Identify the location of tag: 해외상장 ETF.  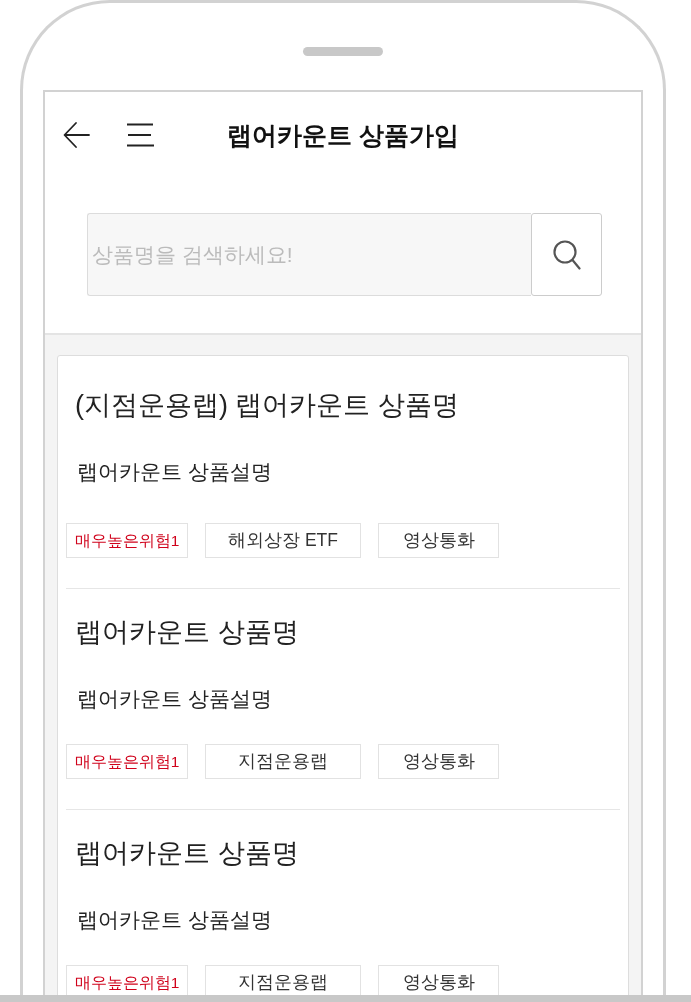
(283, 540).